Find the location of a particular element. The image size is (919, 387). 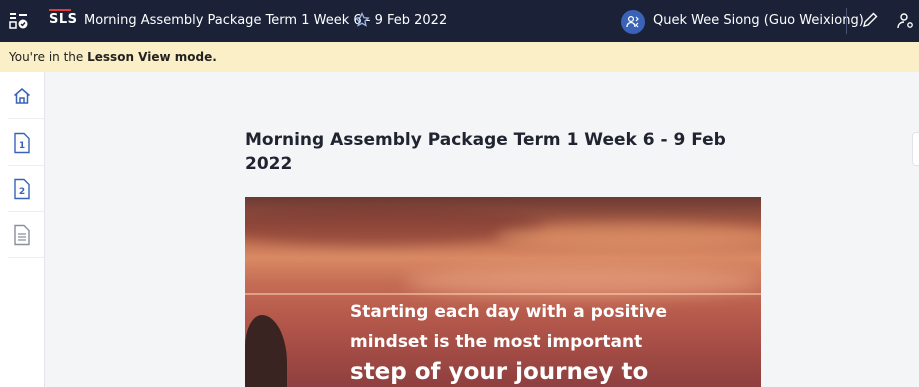

banner-line-3: step of your journey to is located at coordinates (499, 372).